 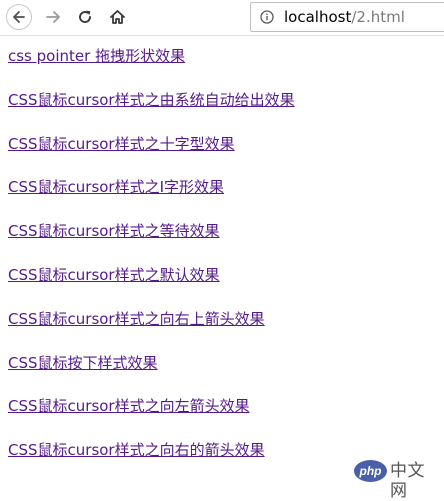 I want to click on url-host: localhost, so click(x=318, y=17).